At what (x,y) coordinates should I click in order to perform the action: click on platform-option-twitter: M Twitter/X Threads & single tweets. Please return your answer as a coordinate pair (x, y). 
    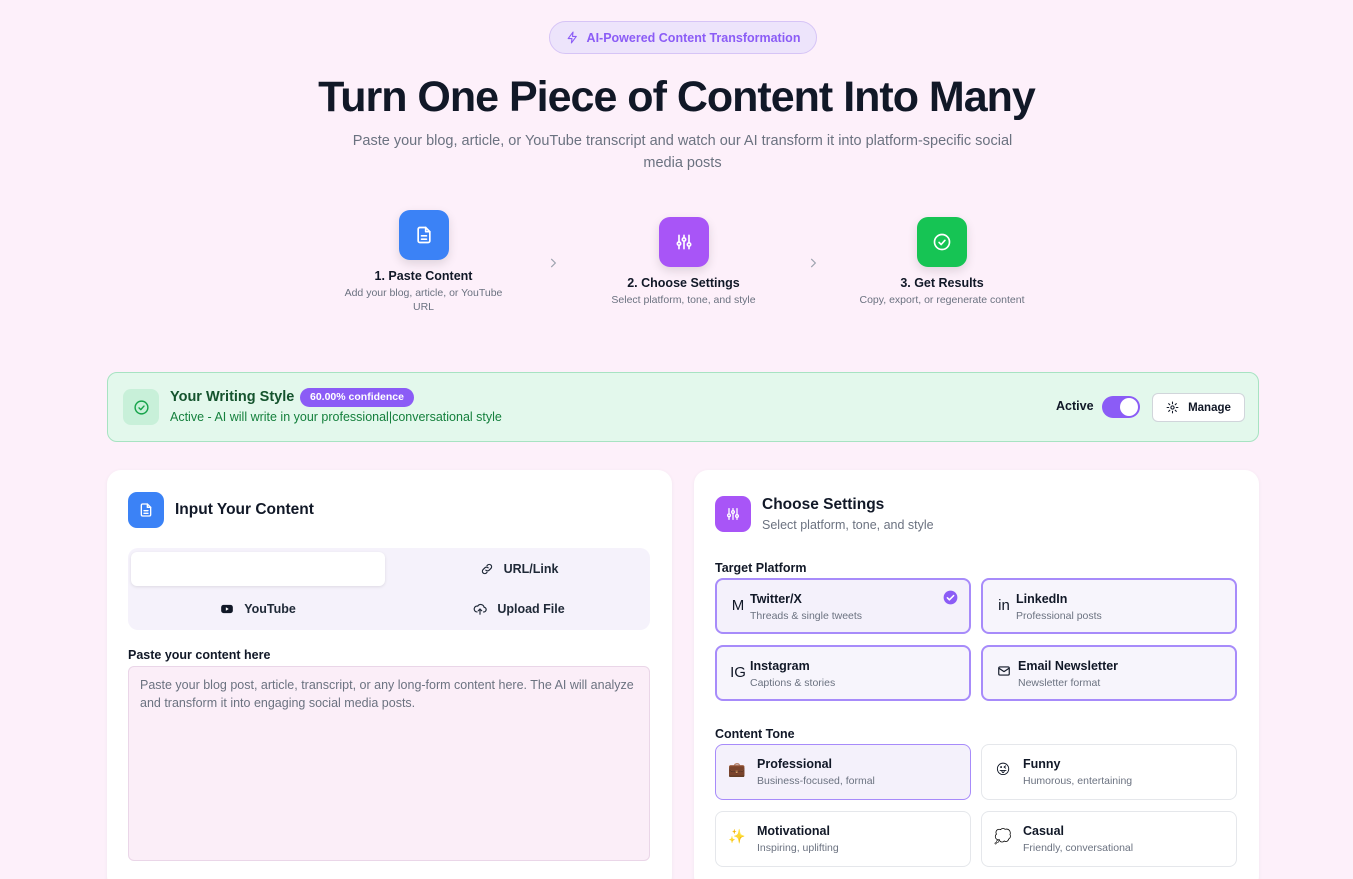
    Looking at the image, I should click on (843, 606).